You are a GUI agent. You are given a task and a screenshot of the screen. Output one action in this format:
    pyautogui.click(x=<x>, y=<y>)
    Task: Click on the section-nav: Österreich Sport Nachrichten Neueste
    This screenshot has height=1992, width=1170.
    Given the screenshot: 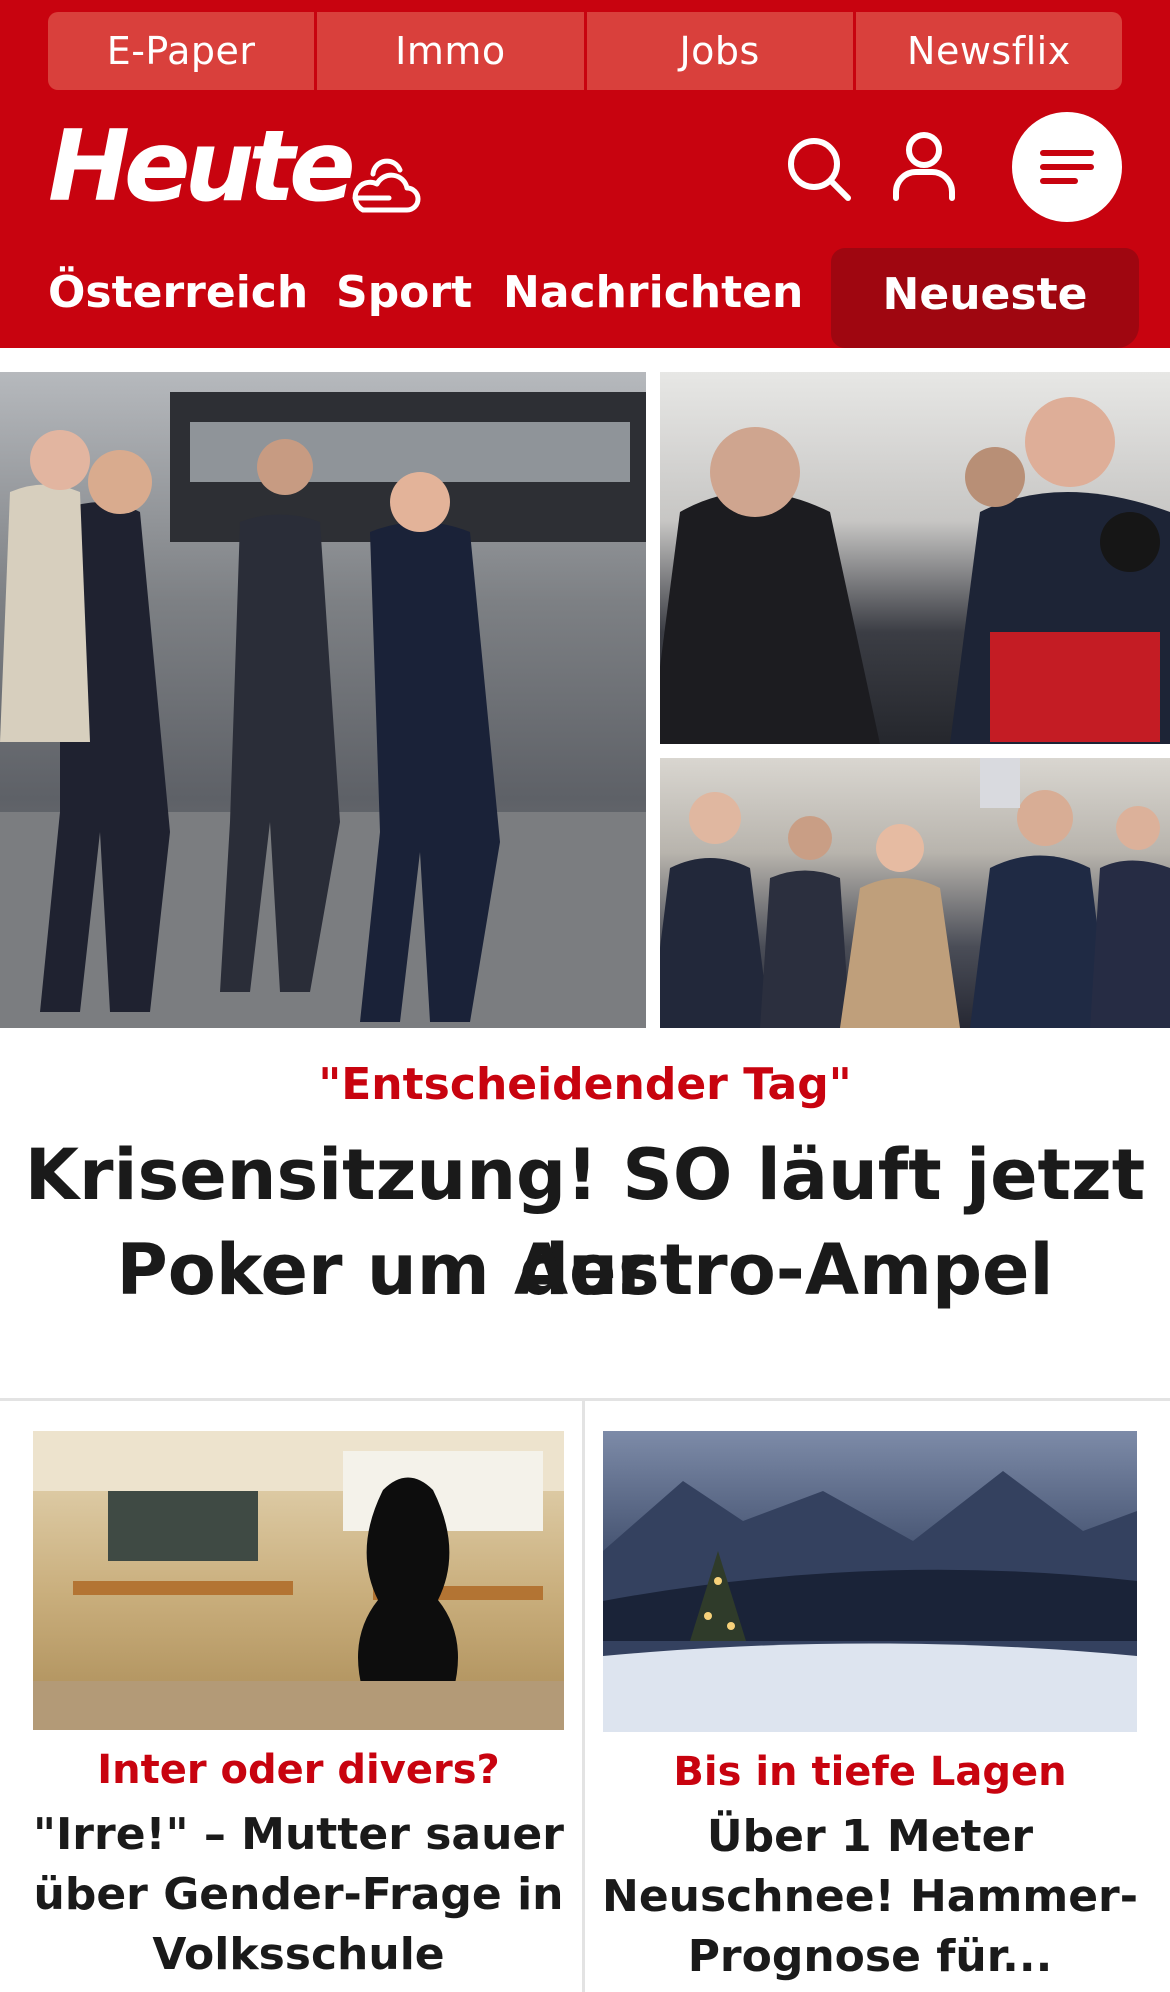 What is the action you would take?
    pyautogui.click(x=585, y=295)
    